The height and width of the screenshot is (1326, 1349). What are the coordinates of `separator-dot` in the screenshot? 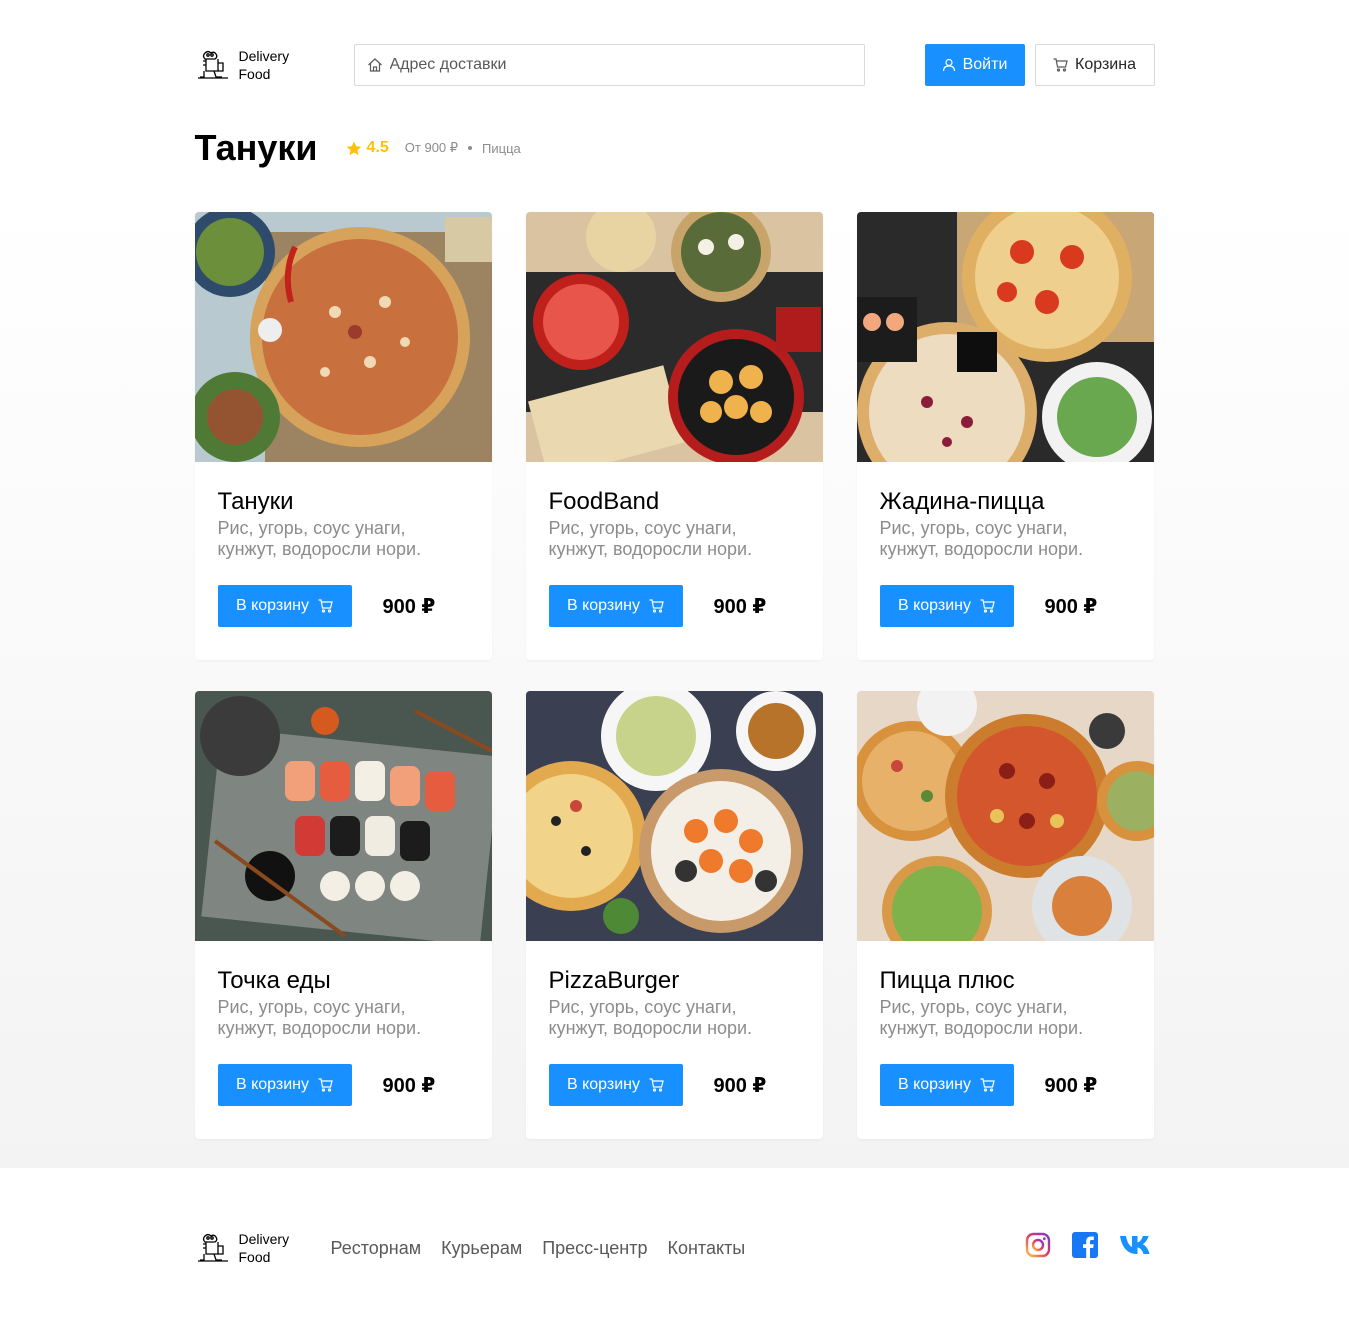 It's located at (470, 148).